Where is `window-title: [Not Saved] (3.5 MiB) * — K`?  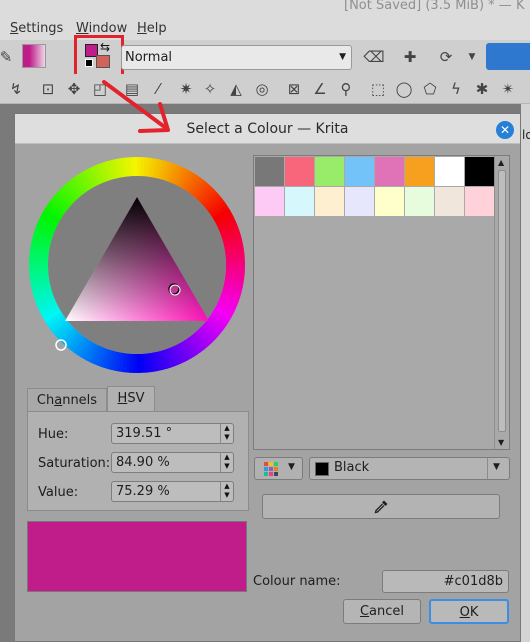 window-title: [Not Saved] (3.5 MiB) * — K is located at coordinates (434, 6).